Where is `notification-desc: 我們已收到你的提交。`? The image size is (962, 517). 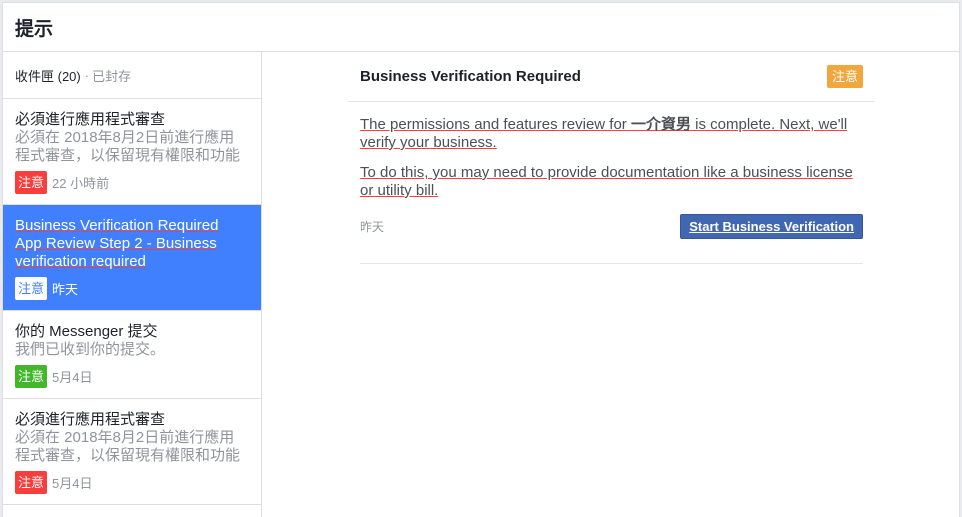
notification-desc: 我們已收到你的提交。 is located at coordinates (90, 349).